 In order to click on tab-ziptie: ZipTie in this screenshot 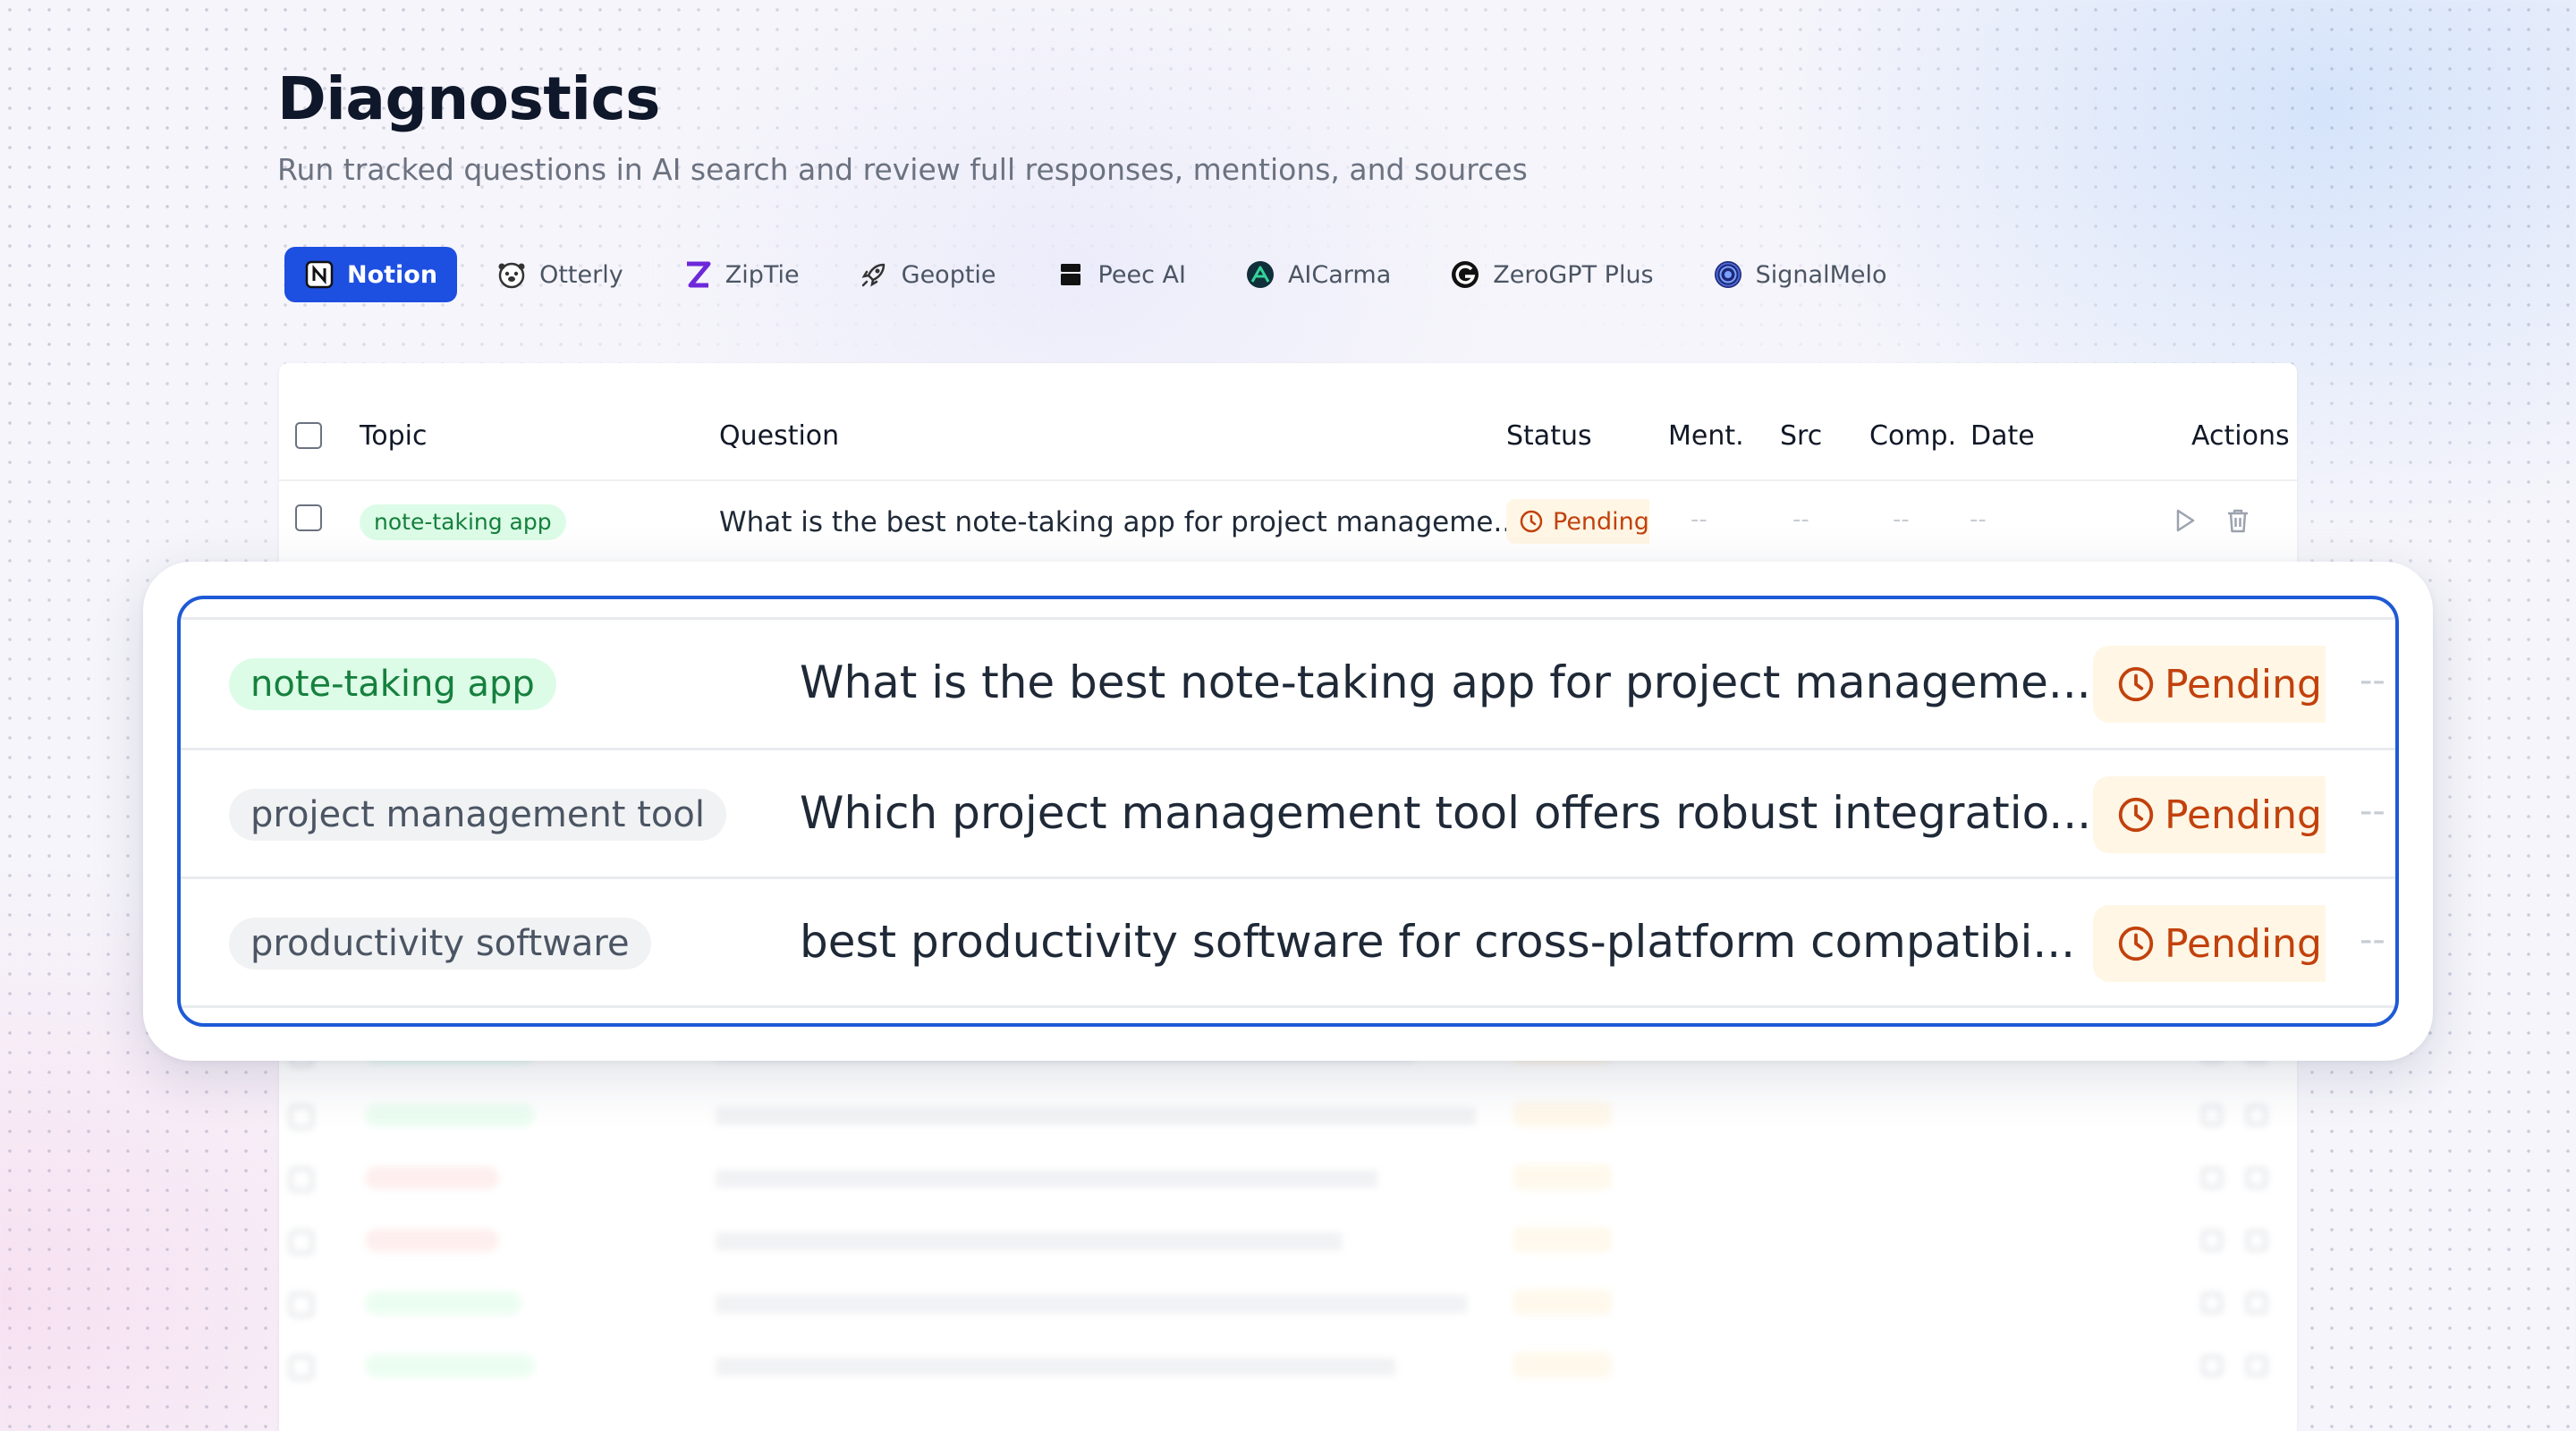, I will do `click(741, 274)`.